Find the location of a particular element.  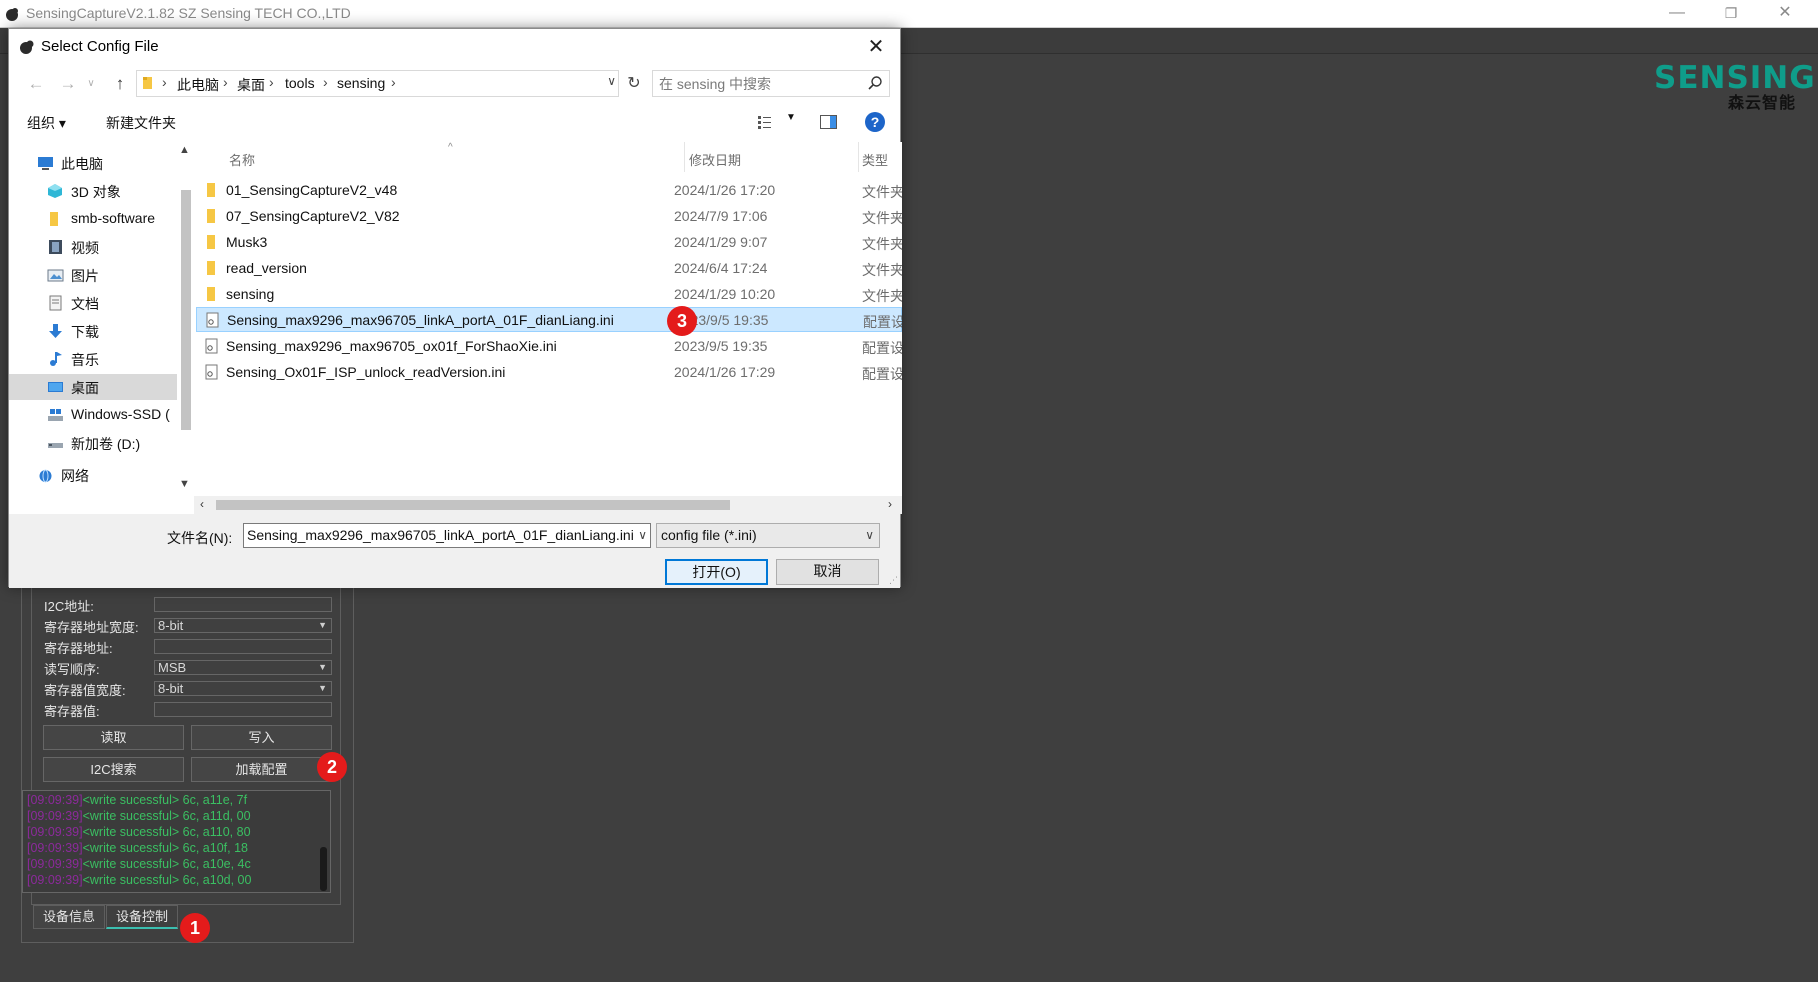

reg-value-input is located at coordinates (243, 709).